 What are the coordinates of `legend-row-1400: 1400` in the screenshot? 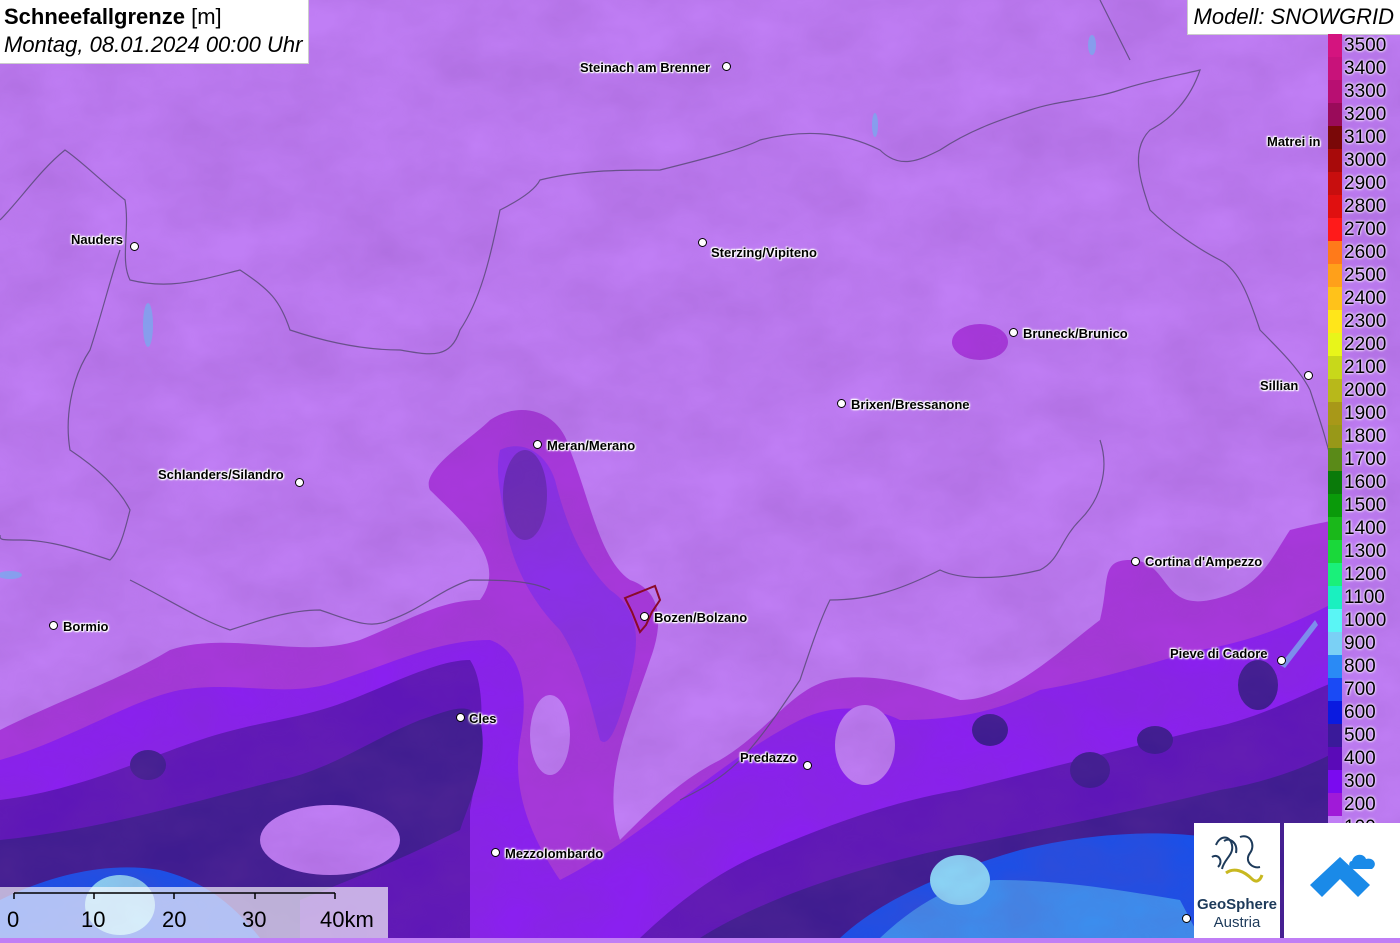 It's located at (1364, 528).